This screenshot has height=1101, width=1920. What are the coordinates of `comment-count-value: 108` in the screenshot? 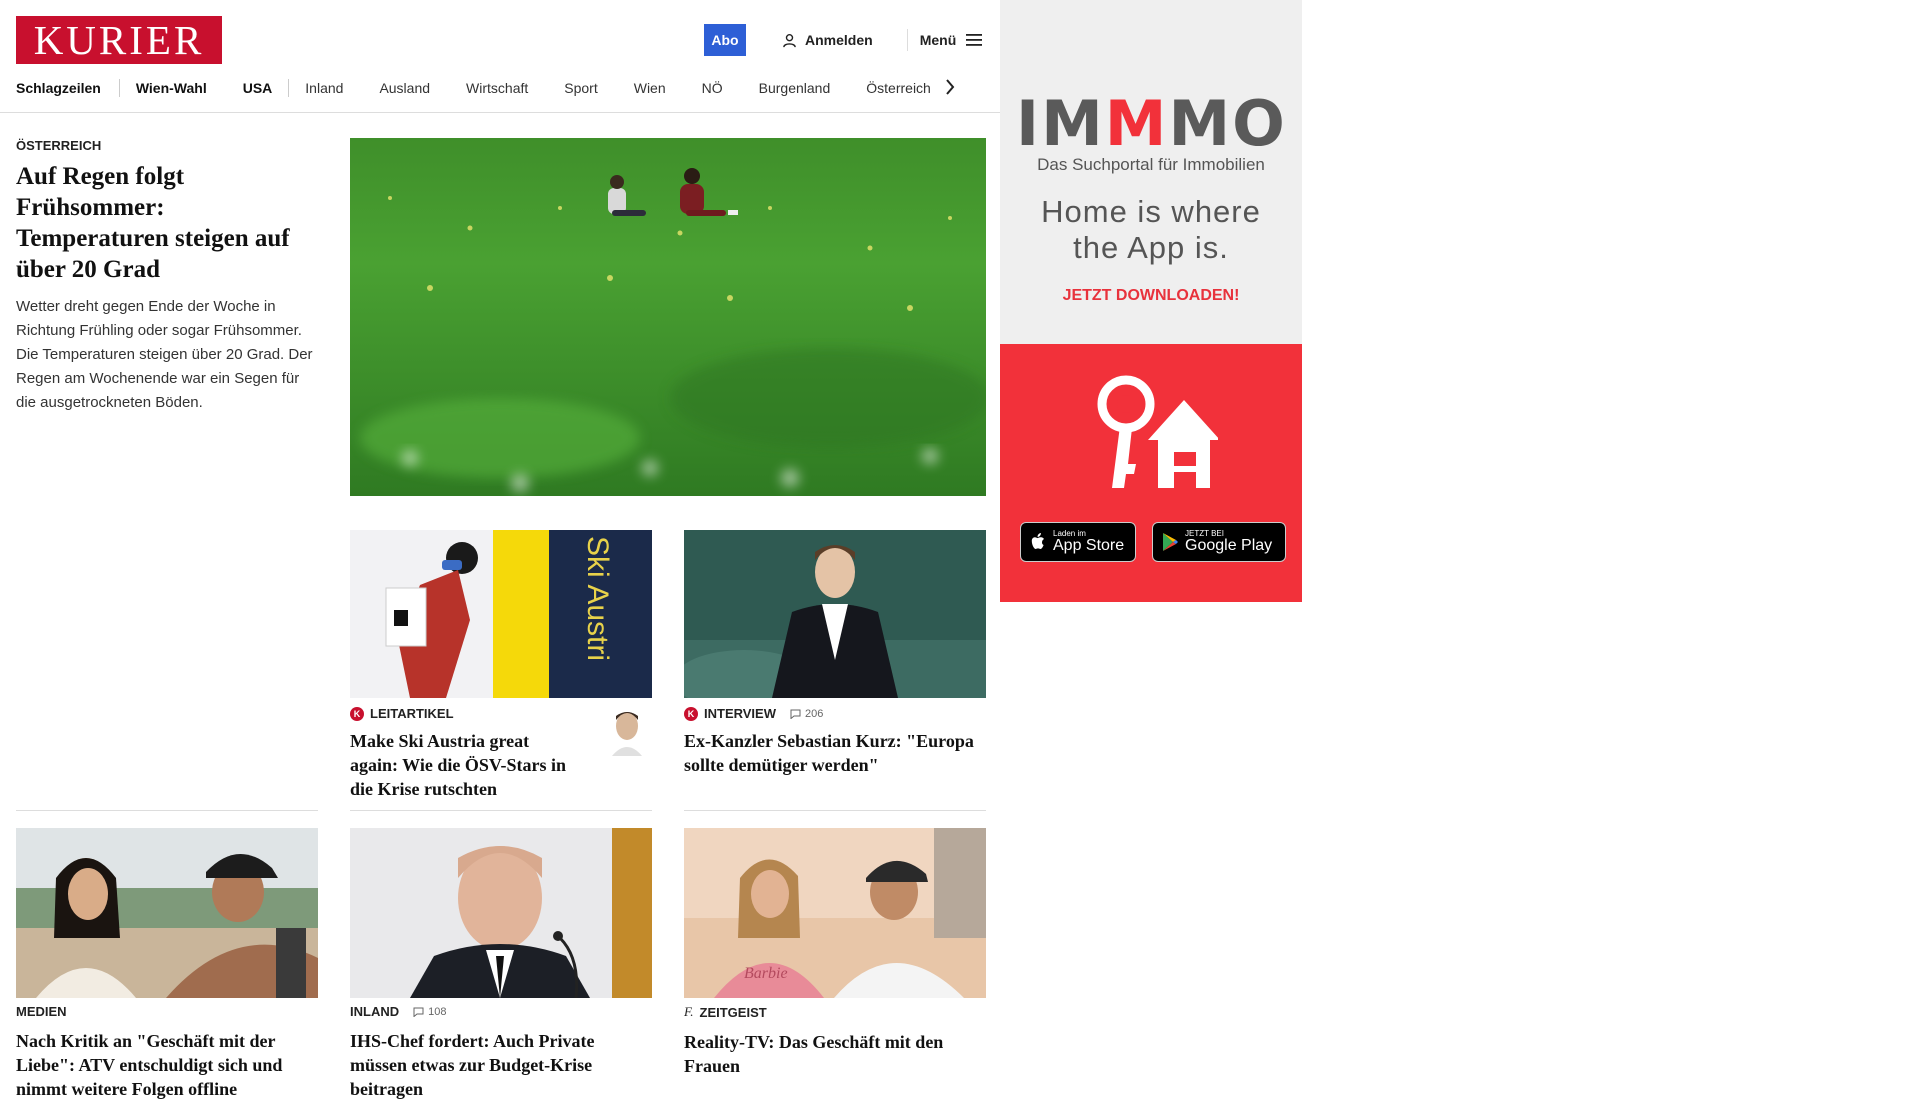 It's located at (437, 1011).